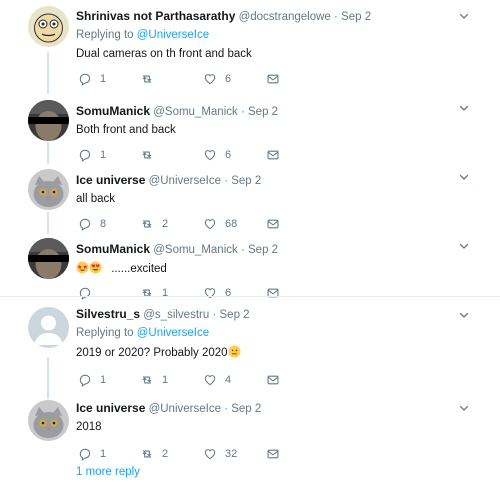  What do you see at coordinates (191, 454) in the screenshot?
I see `tweet-actions: 1 2 32` at bounding box center [191, 454].